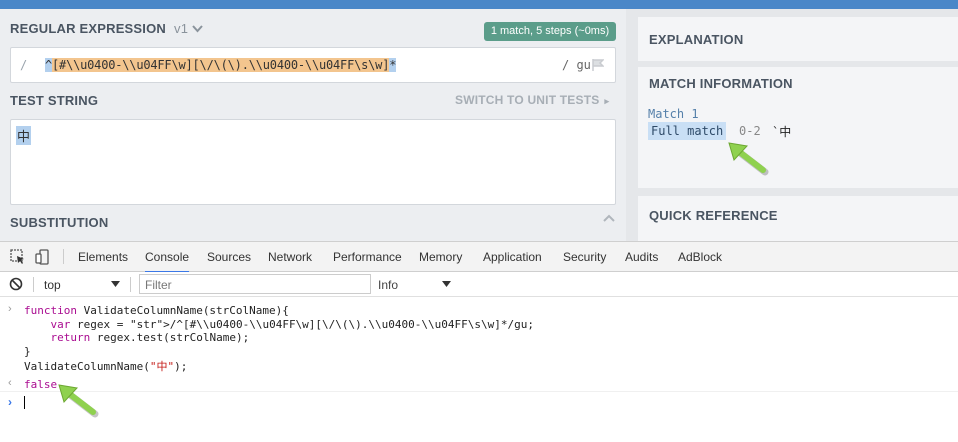  What do you see at coordinates (103, 257) in the screenshot?
I see `tab-elements: Elements` at bounding box center [103, 257].